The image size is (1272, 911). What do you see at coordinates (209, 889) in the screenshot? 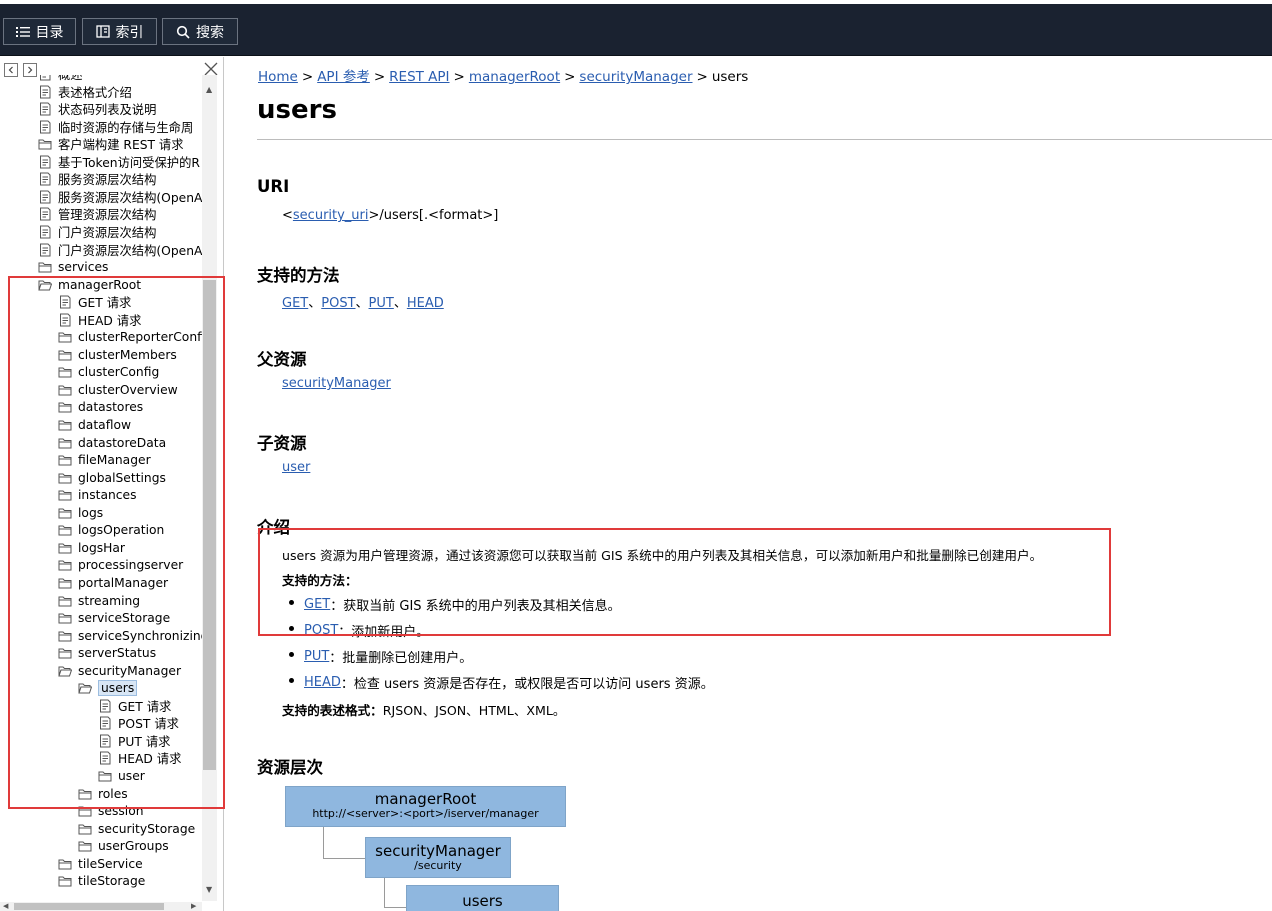
I see `scroll-down-arrow-icon: ▼` at bounding box center [209, 889].